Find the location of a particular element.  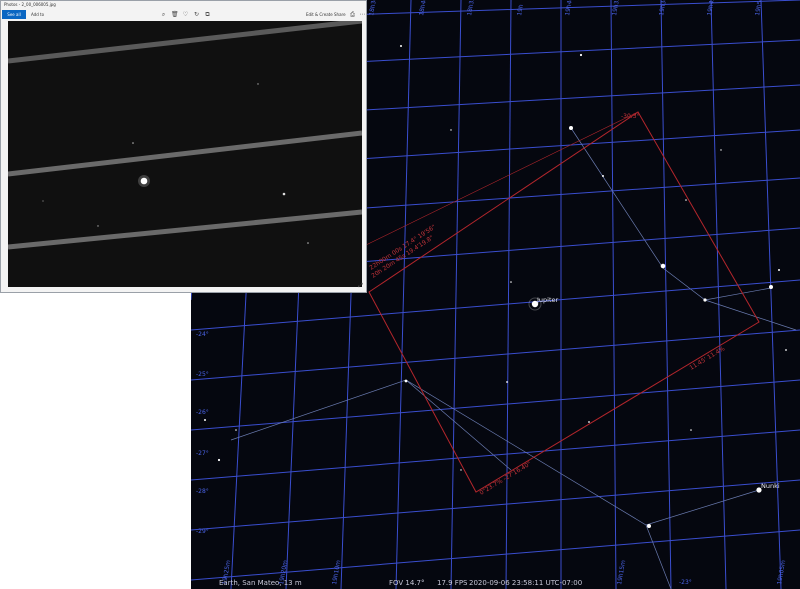

ra-label: 19h40m is located at coordinates (569, 8).